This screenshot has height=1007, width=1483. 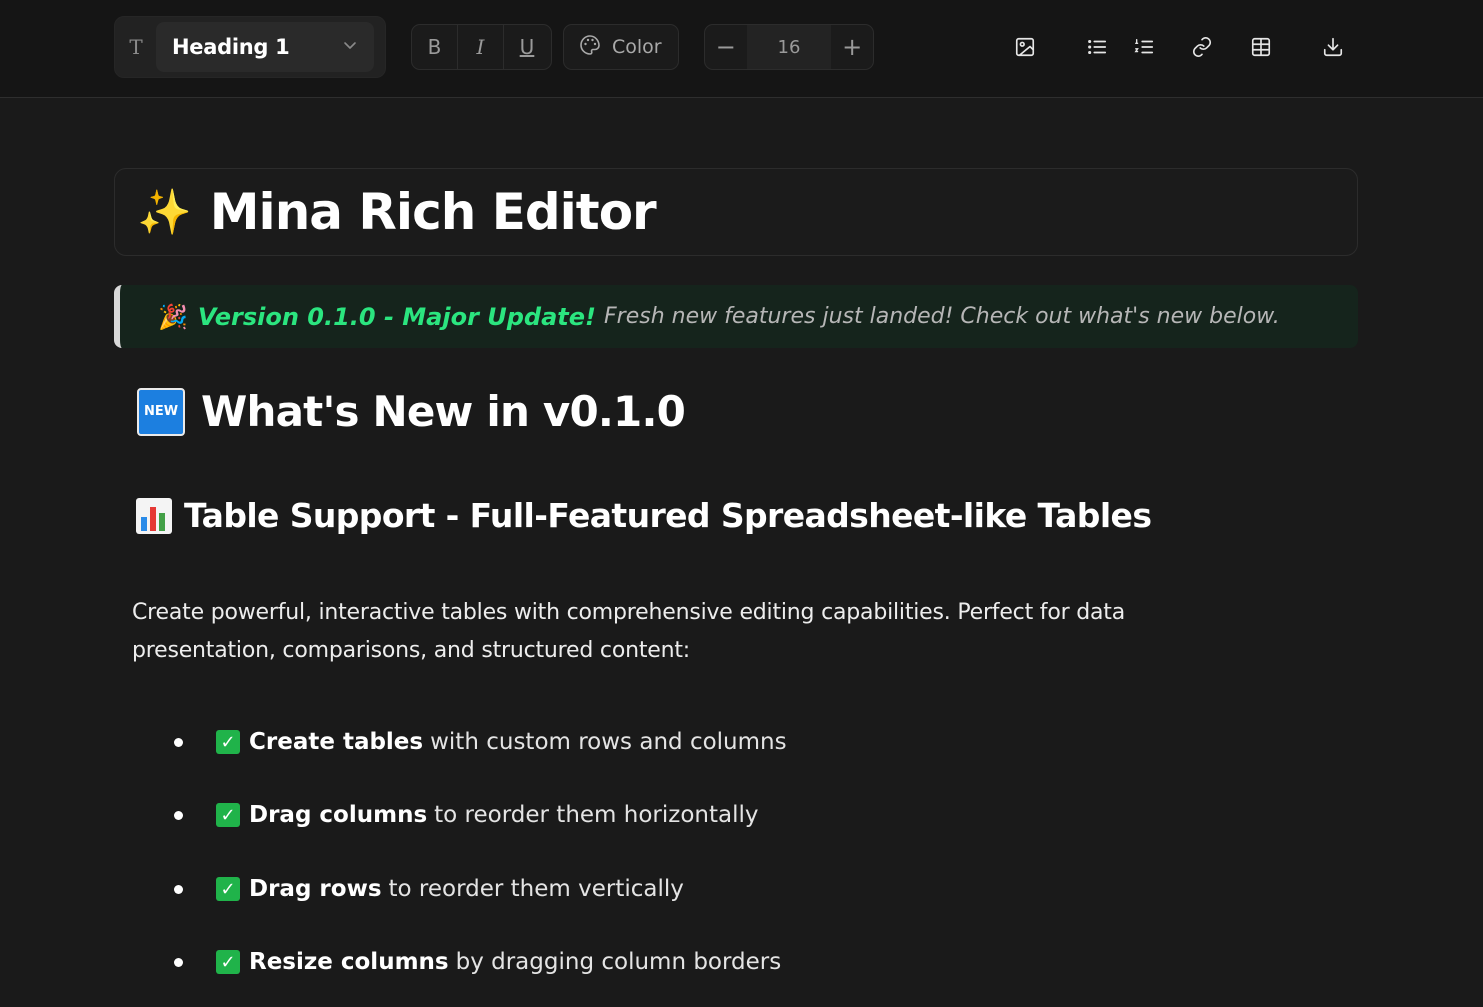 What do you see at coordinates (1145, 48) in the screenshot?
I see `numbered-list-icon` at bounding box center [1145, 48].